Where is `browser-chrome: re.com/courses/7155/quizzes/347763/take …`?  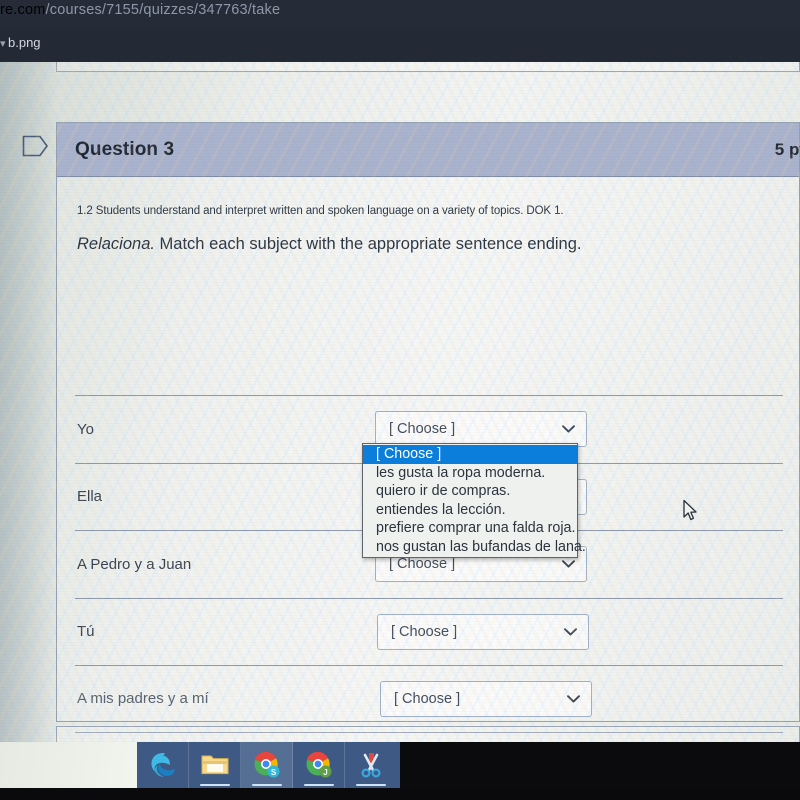
browser-chrome: re.com/courses/7155/quizzes/347763/take … is located at coordinates (400, 31).